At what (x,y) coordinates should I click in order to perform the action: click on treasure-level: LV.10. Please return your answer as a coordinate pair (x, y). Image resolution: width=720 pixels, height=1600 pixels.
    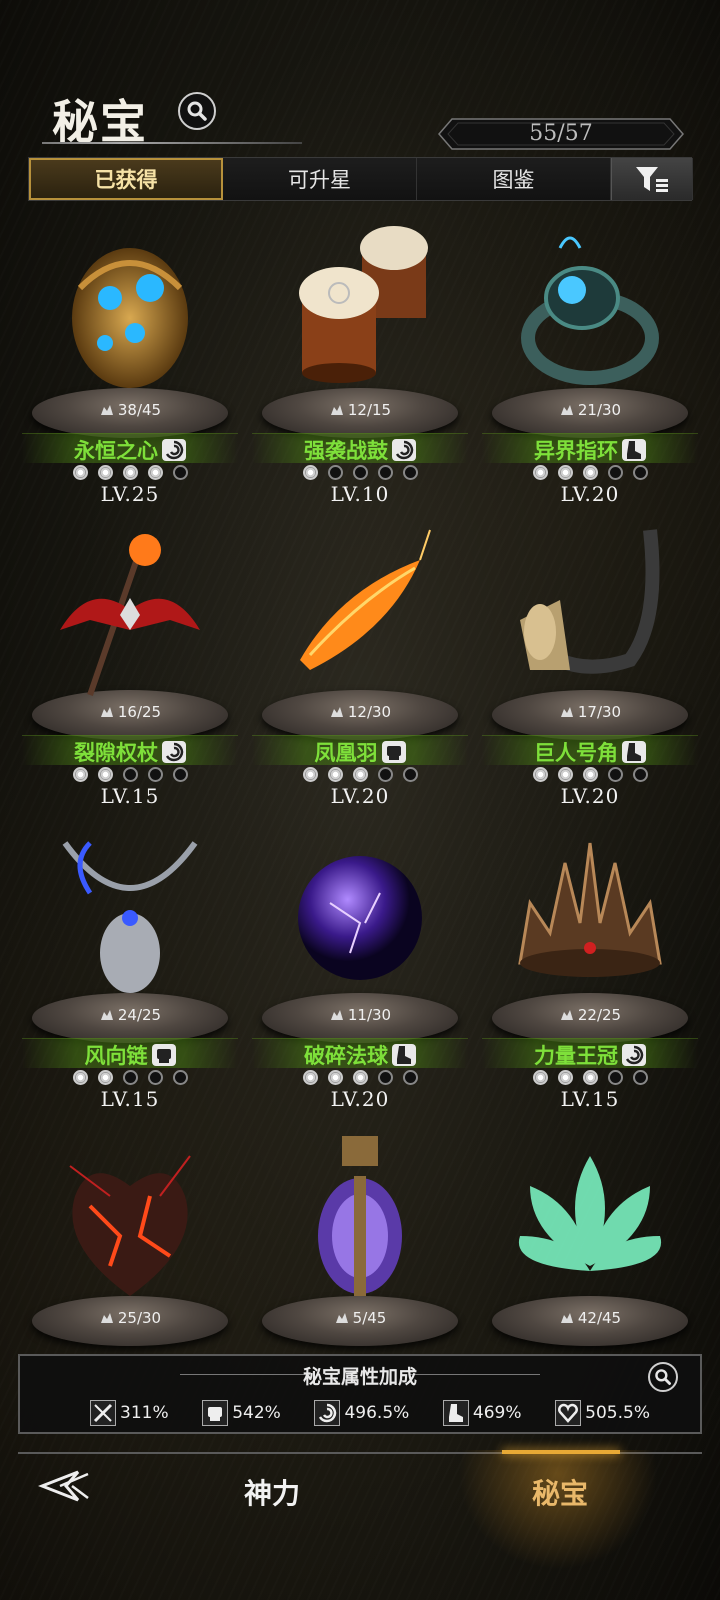
    Looking at the image, I should click on (360, 494).